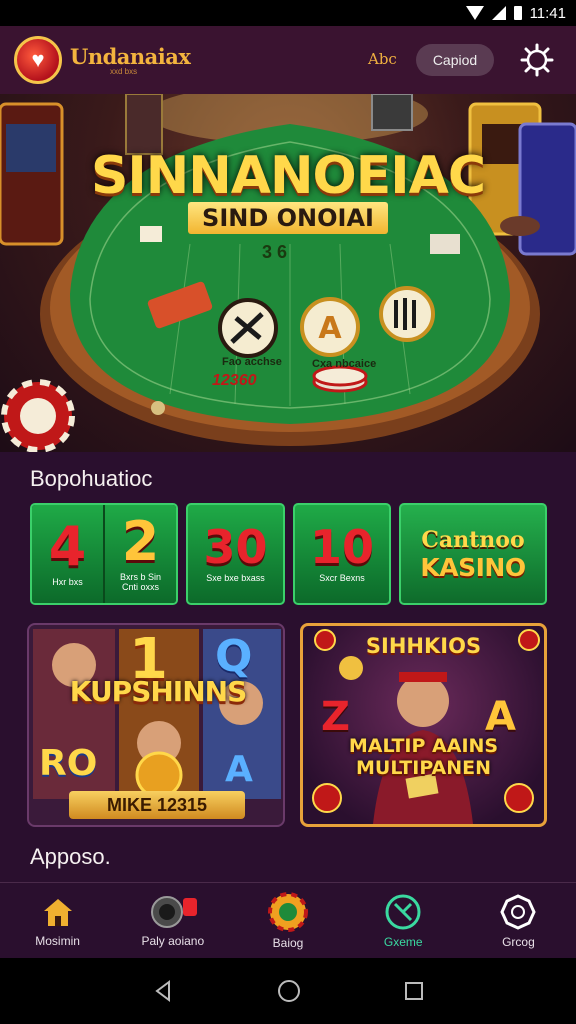  What do you see at coordinates (57, 940) in the screenshot?
I see `nav-label: Mosimin` at bounding box center [57, 940].